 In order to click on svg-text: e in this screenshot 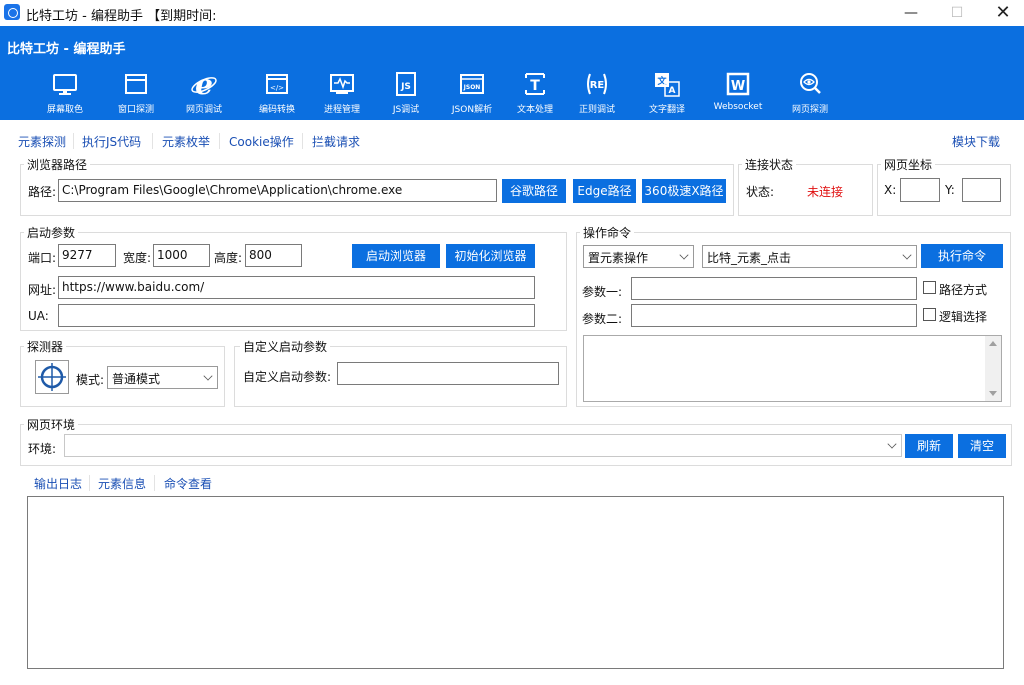, I will do `click(204, 84)`.